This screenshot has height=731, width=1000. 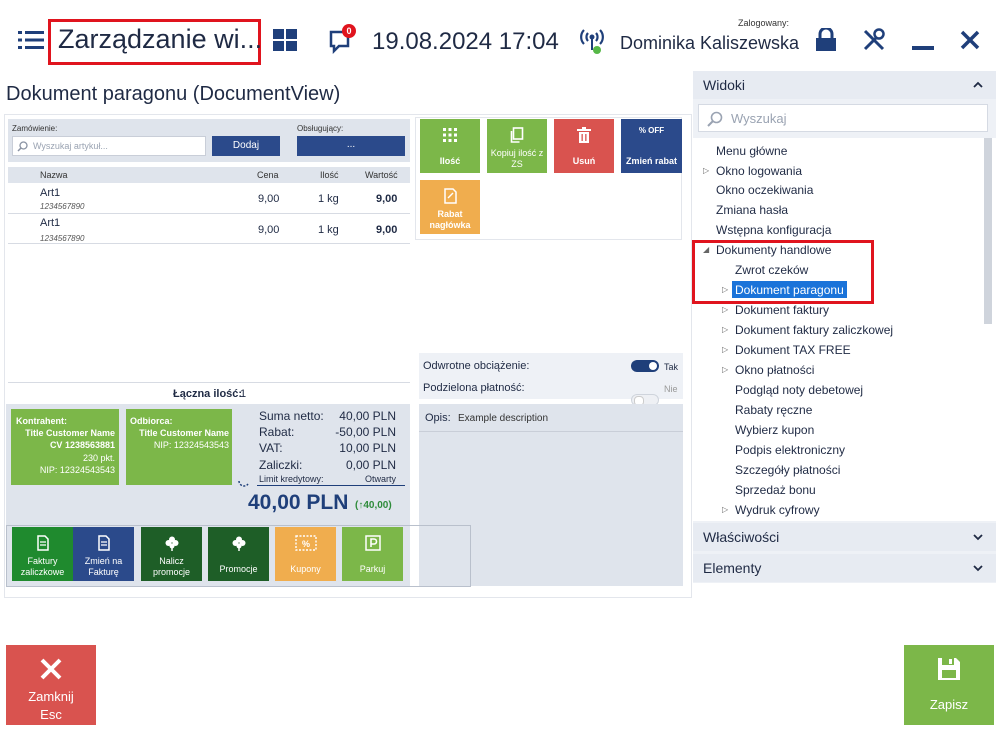 What do you see at coordinates (243, 394) in the screenshot?
I see `total-qty-value: 1` at bounding box center [243, 394].